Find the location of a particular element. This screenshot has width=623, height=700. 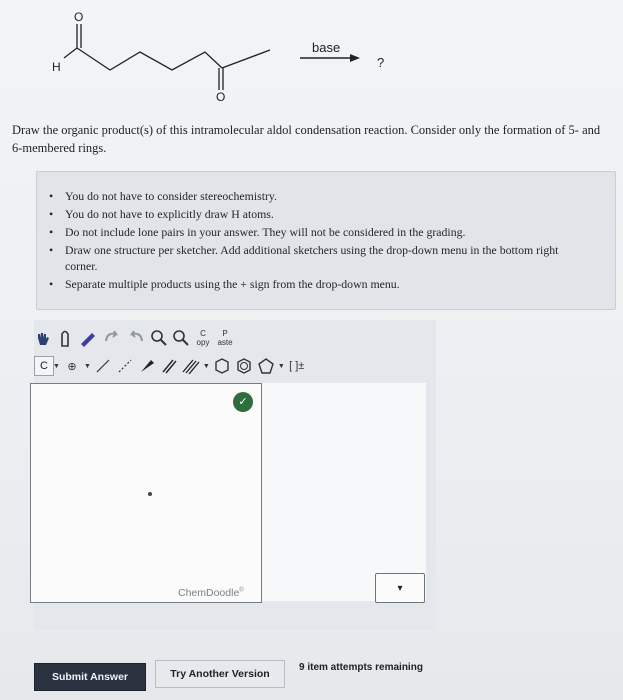

redo-icon is located at coordinates (136, 338).